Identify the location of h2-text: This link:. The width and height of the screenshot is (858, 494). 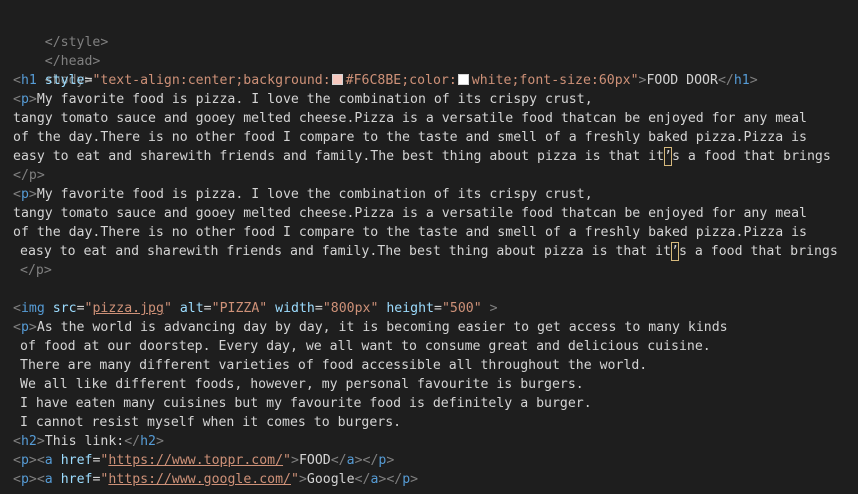
(84, 441).